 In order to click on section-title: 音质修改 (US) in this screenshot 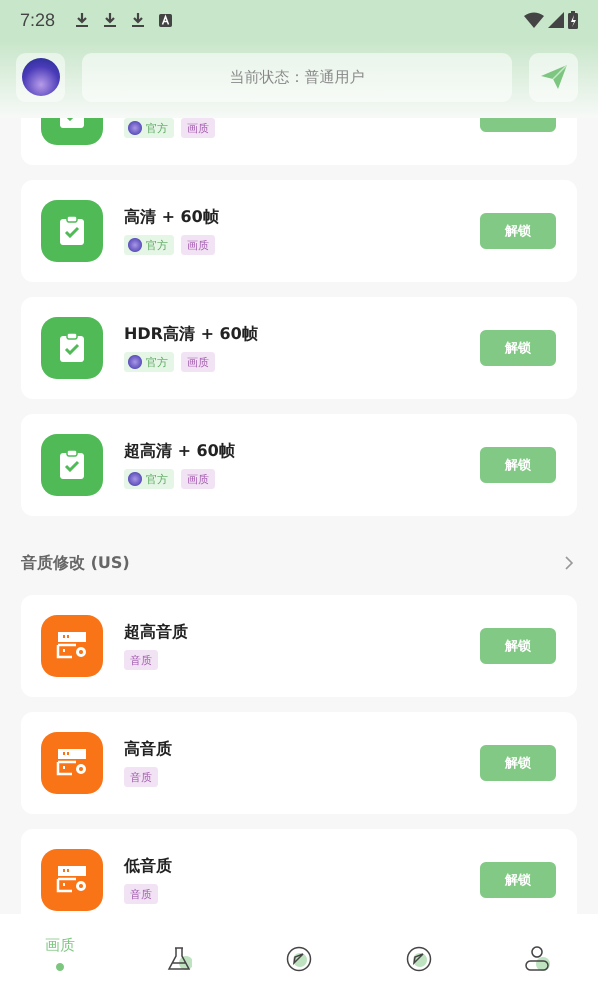, I will do `click(75, 563)`.